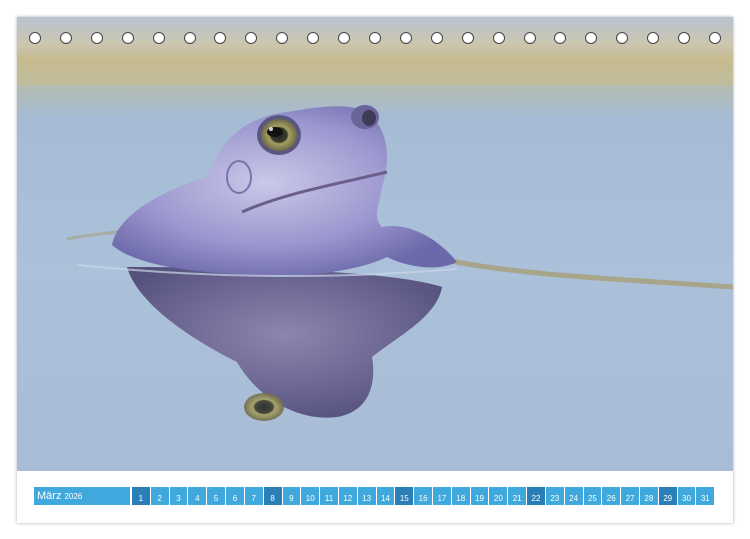 Image resolution: width=750 pixels, height=539 pixels. I want to click on day-number: 26, so click(611, 498).